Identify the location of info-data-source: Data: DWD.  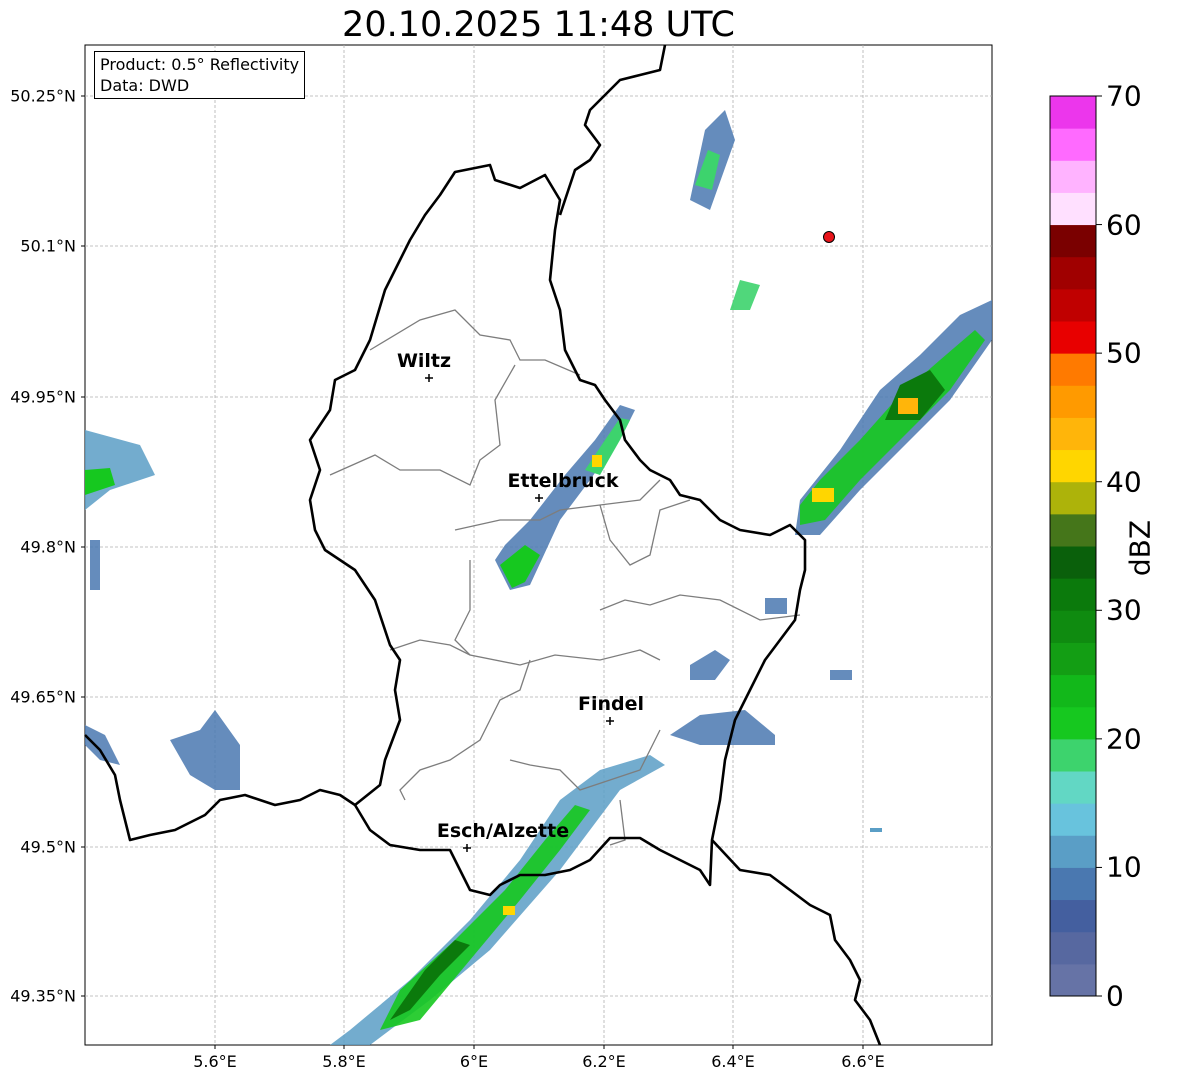
(145, 85).